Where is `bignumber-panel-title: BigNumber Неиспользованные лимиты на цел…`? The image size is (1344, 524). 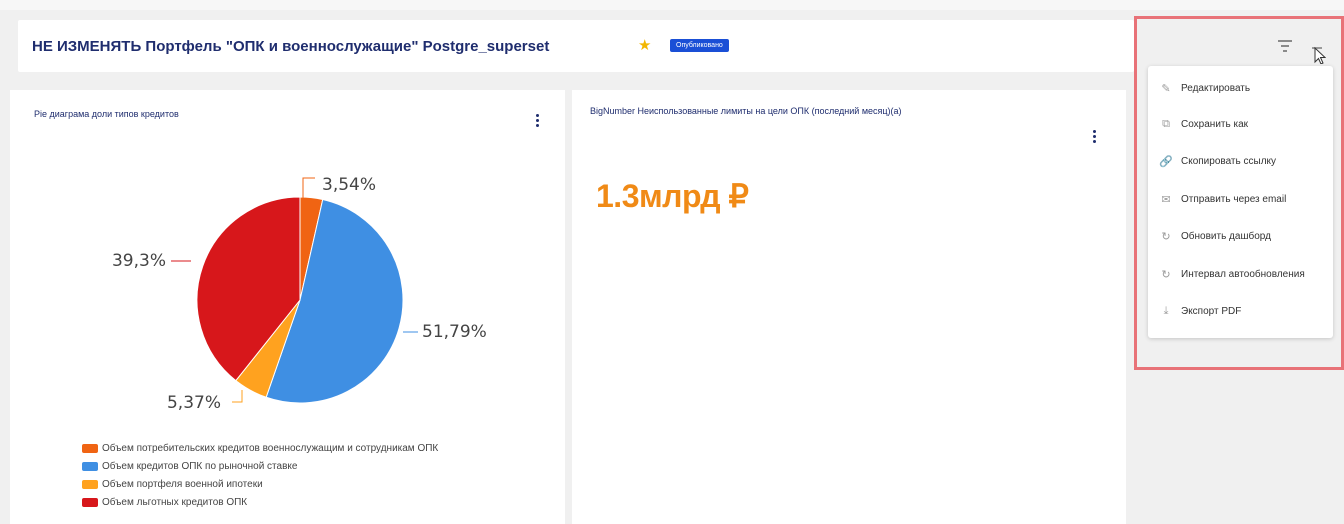
bignumber-panel-title: BigNumber Неиспользованные лимиты на цел… is located at coordinates (746, 111).